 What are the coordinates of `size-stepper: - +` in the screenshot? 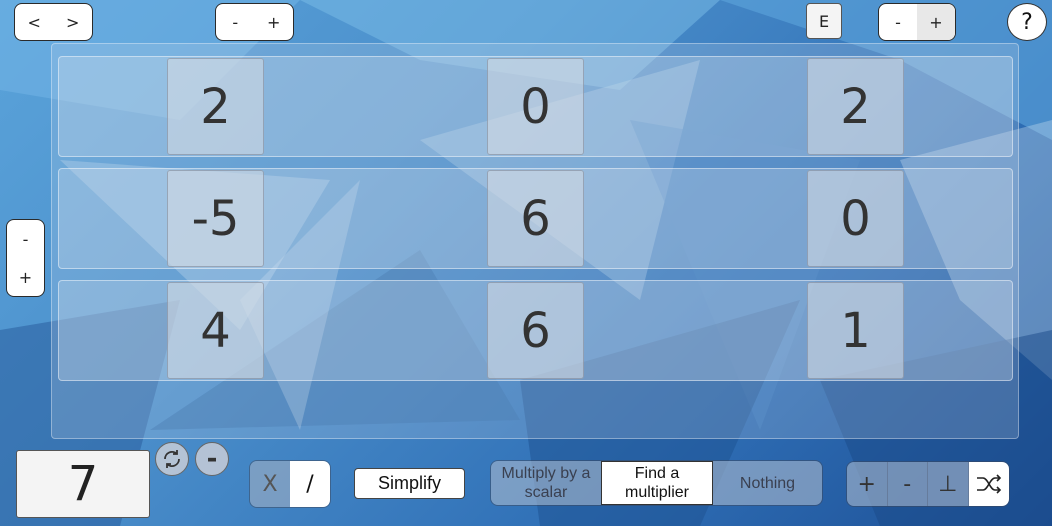 It's located at (917, 22).